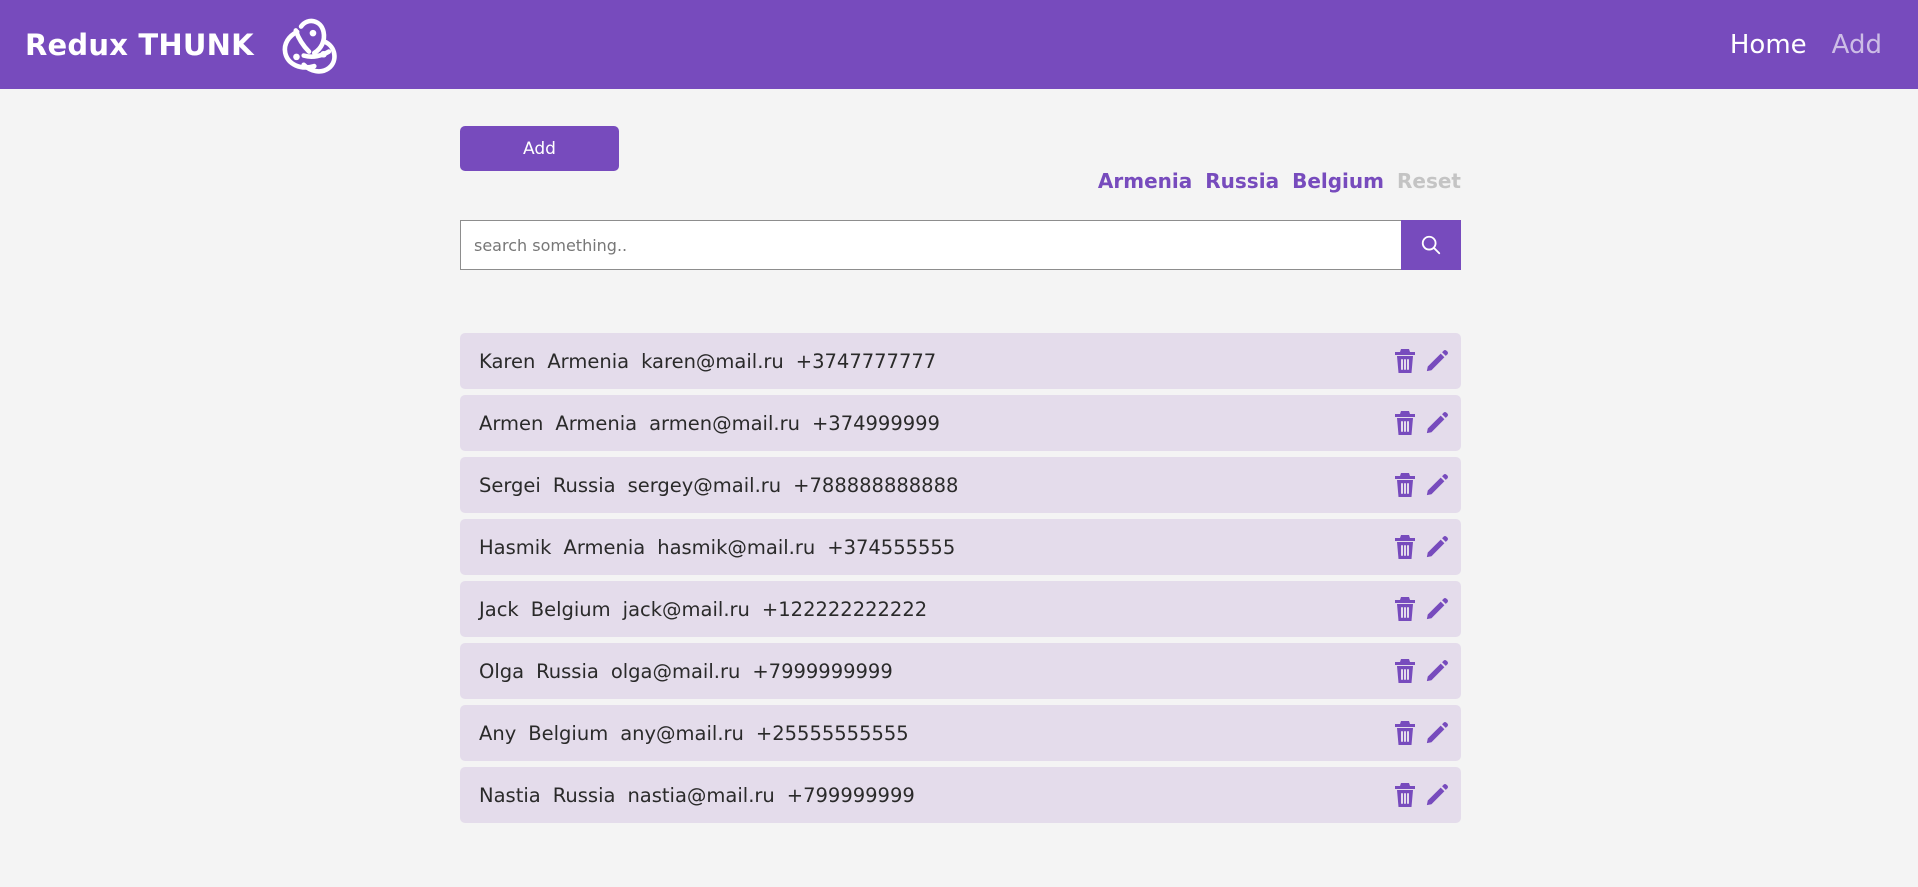 This screenshot has height=887, width=1918. I want to click on user-row: Any Belgium any@mail.ru +25555555555, so click(960, 733).